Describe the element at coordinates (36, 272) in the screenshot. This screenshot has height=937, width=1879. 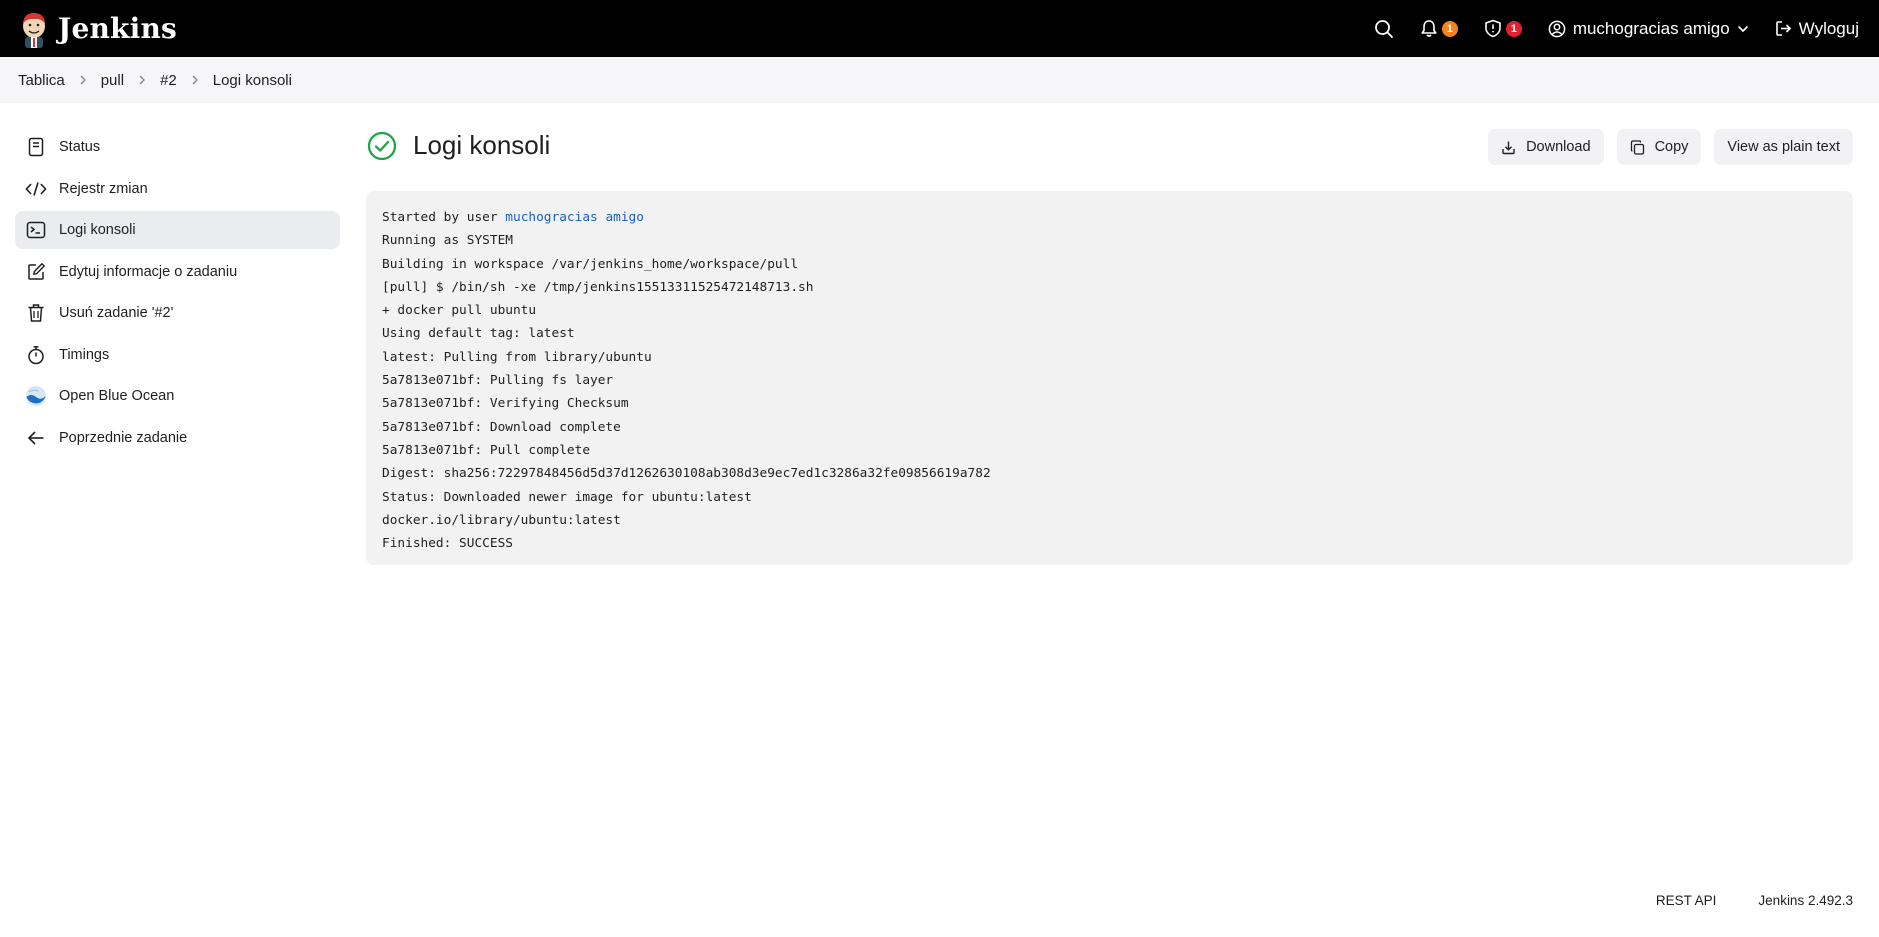
I see `edit-icon` at that location.